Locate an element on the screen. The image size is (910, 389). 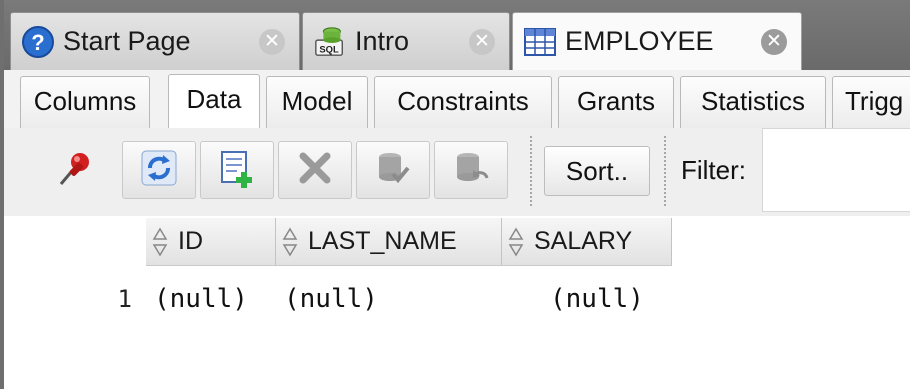
tab-grants: Grants is located at coordinates (616, 102).